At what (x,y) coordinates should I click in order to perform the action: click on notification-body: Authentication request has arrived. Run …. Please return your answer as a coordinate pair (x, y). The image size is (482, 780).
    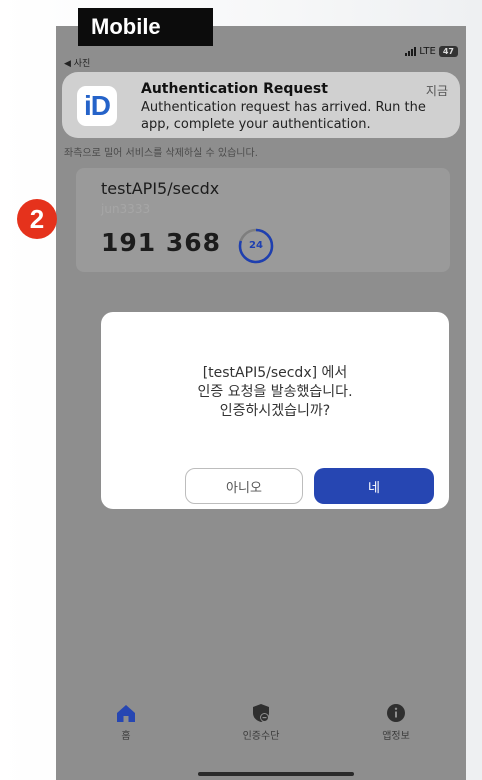
    Looking at the image, I should click on (283, 116).